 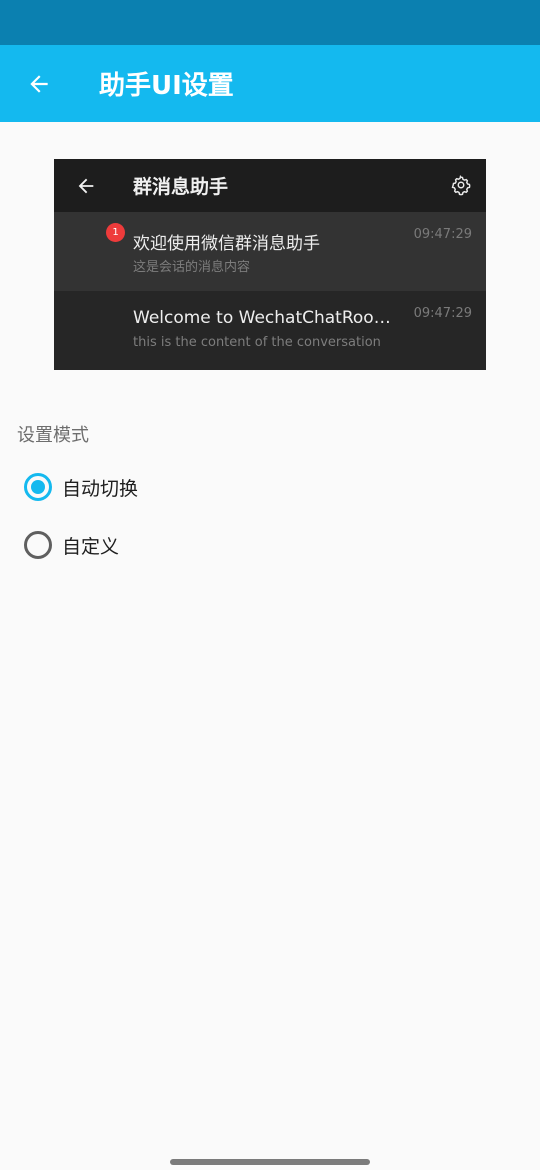 What do you see at coordinates (38, 487) in the screenshot?
I see `radio-checked-icon` at bounding box center [38, 487].